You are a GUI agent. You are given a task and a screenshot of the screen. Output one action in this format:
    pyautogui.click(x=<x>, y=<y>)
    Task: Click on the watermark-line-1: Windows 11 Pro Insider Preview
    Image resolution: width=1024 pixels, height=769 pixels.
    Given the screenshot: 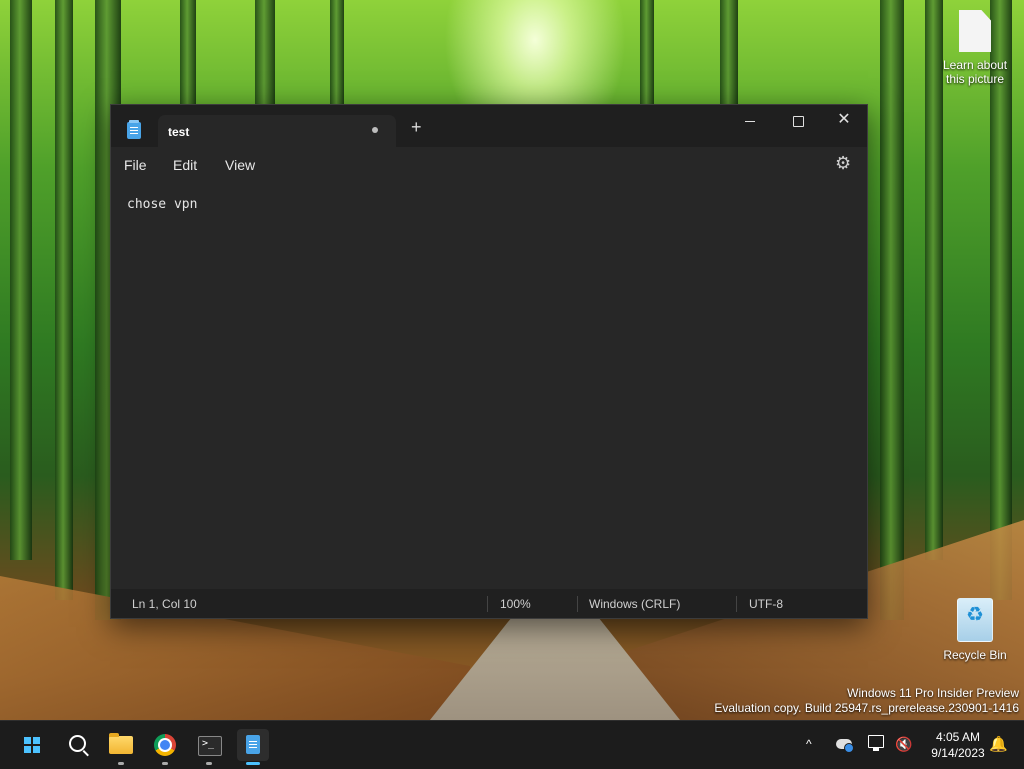 What is the action you would take?
    pyautogui.click(x=933, y=693)
    